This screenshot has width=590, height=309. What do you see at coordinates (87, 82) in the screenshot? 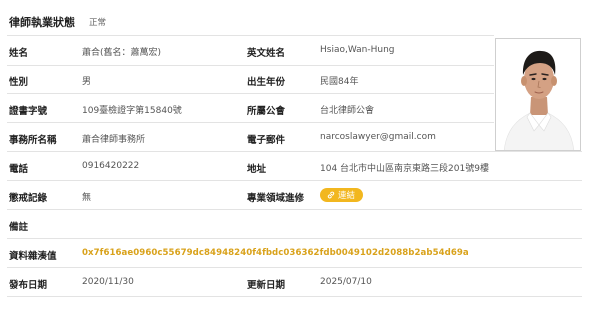
I see `gender-value: 男` at bounding box center [87, 82].